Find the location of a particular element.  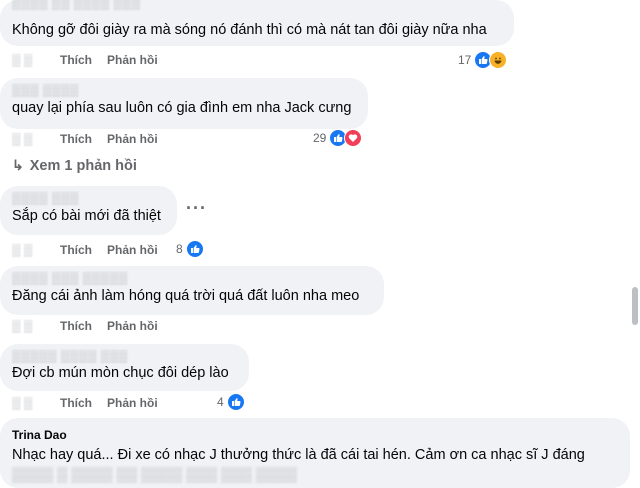

reaction-summary: 8 is located at coordinates (190, 249).